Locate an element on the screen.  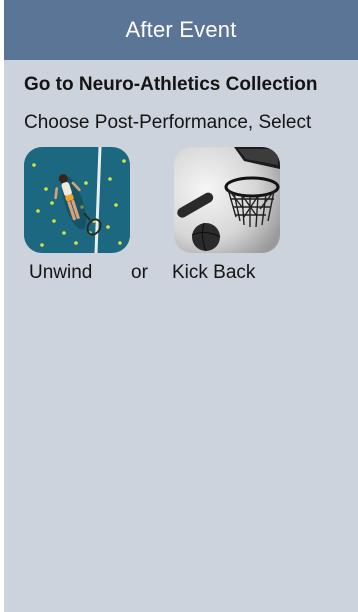
page-title: After Event is located at coordinates (181, 29).